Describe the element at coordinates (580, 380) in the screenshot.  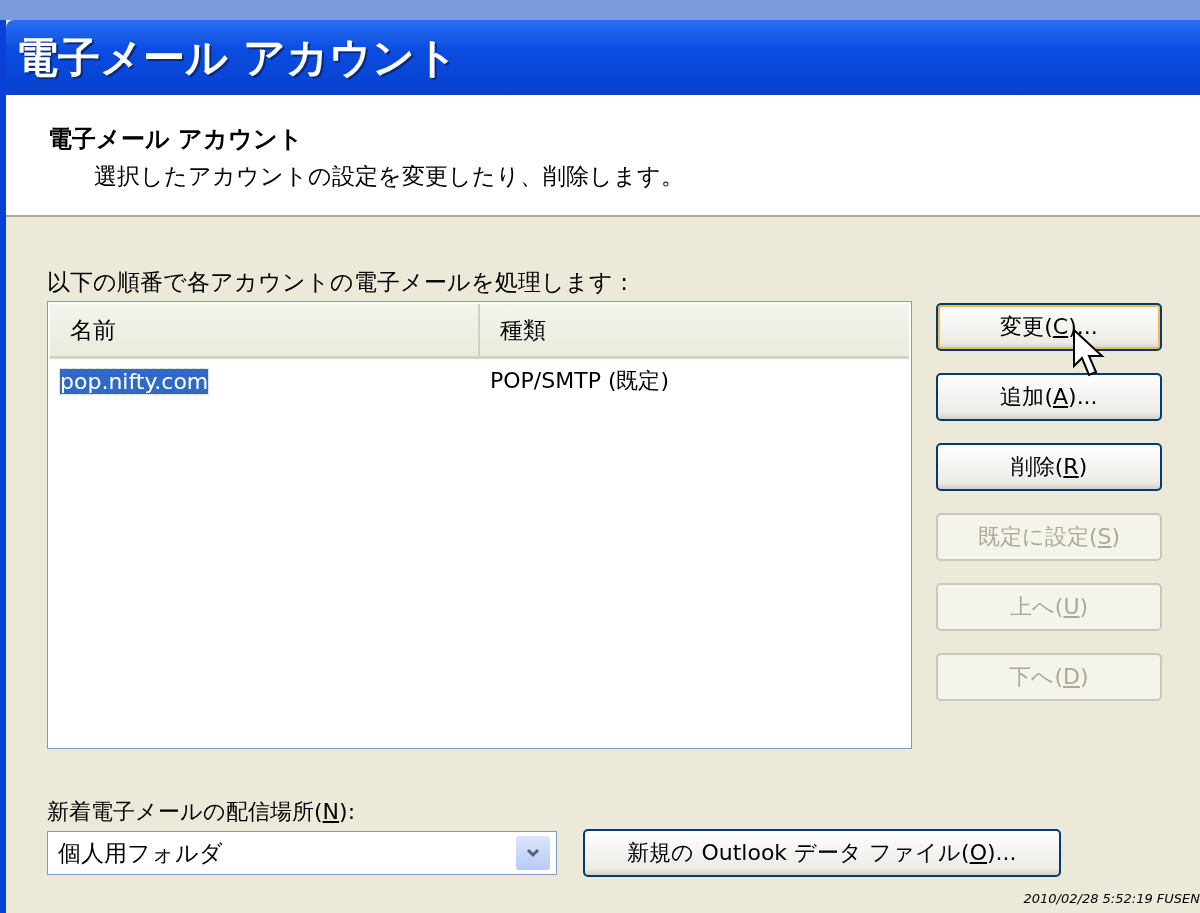
I see `account-type: POP/SMTP (既定)` at that location.